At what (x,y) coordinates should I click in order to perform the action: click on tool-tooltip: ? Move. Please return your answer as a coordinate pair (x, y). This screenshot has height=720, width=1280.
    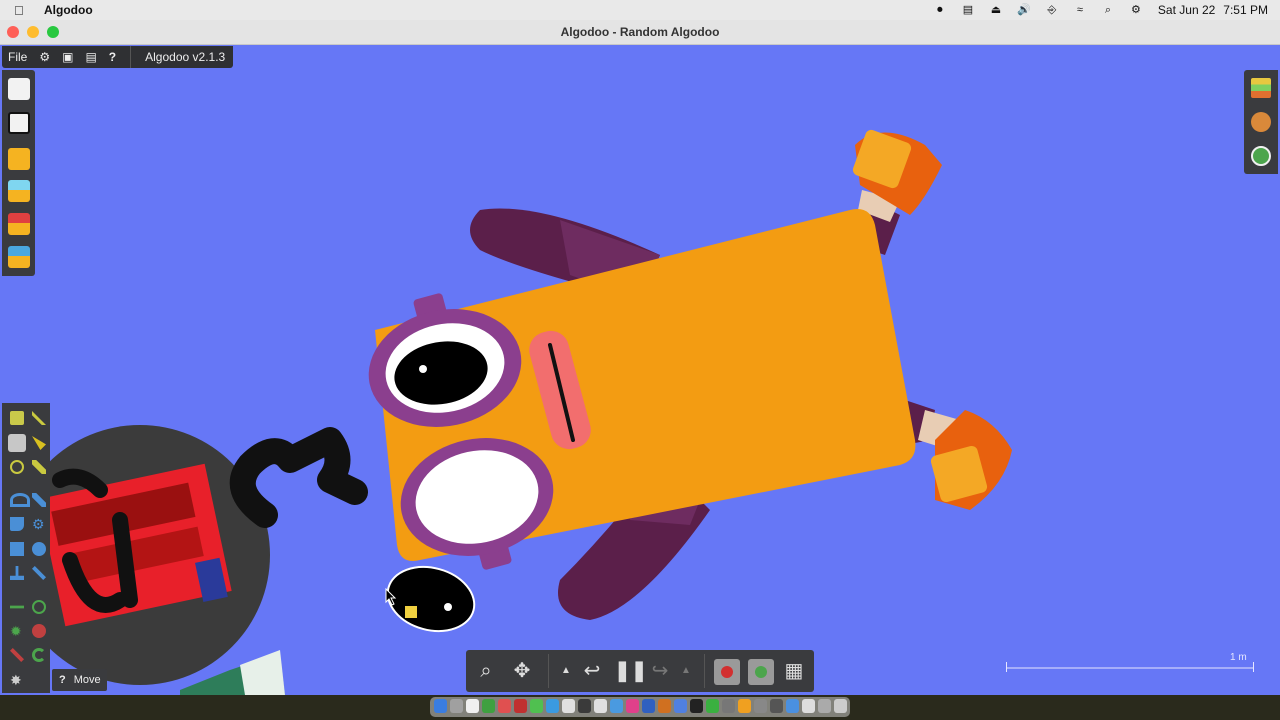
    Looking at the image, I should click on (79, 680).